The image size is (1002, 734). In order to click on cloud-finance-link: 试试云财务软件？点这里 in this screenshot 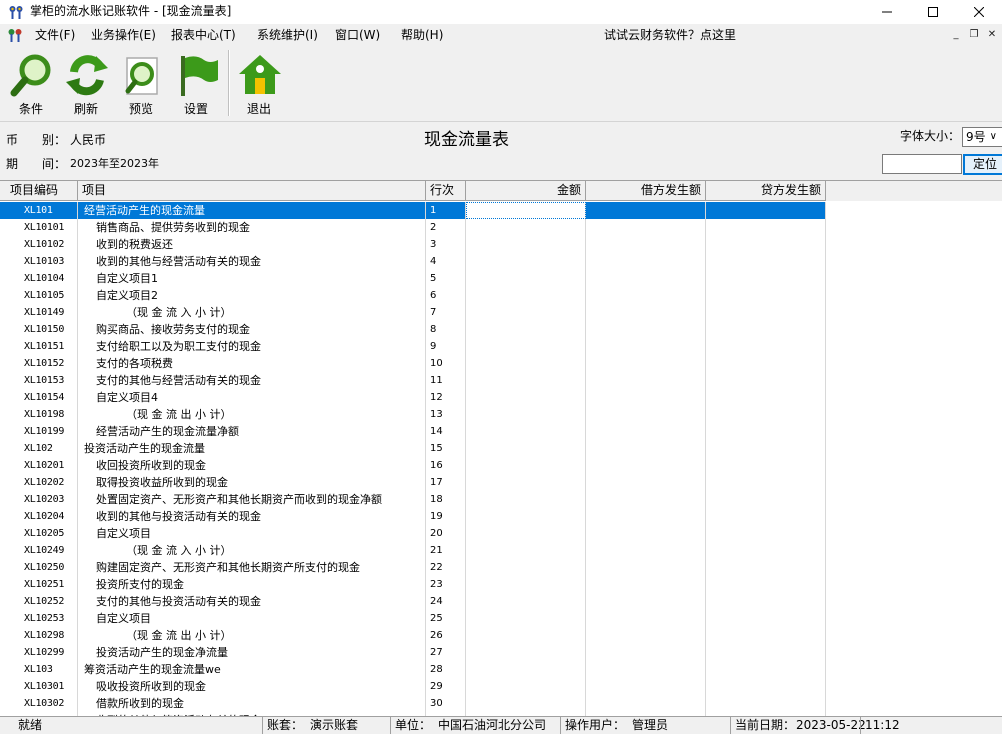, I will do `click(670, 35)`.